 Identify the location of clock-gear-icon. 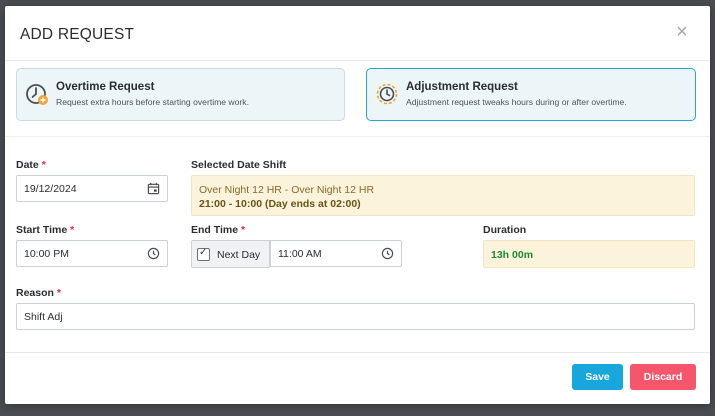
(387, 94).